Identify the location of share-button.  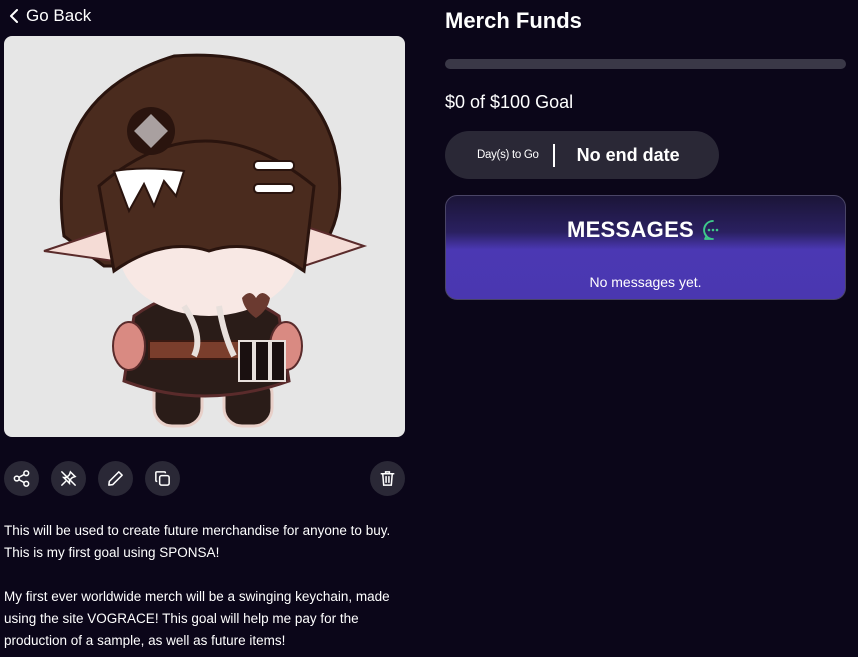
(21, 478).